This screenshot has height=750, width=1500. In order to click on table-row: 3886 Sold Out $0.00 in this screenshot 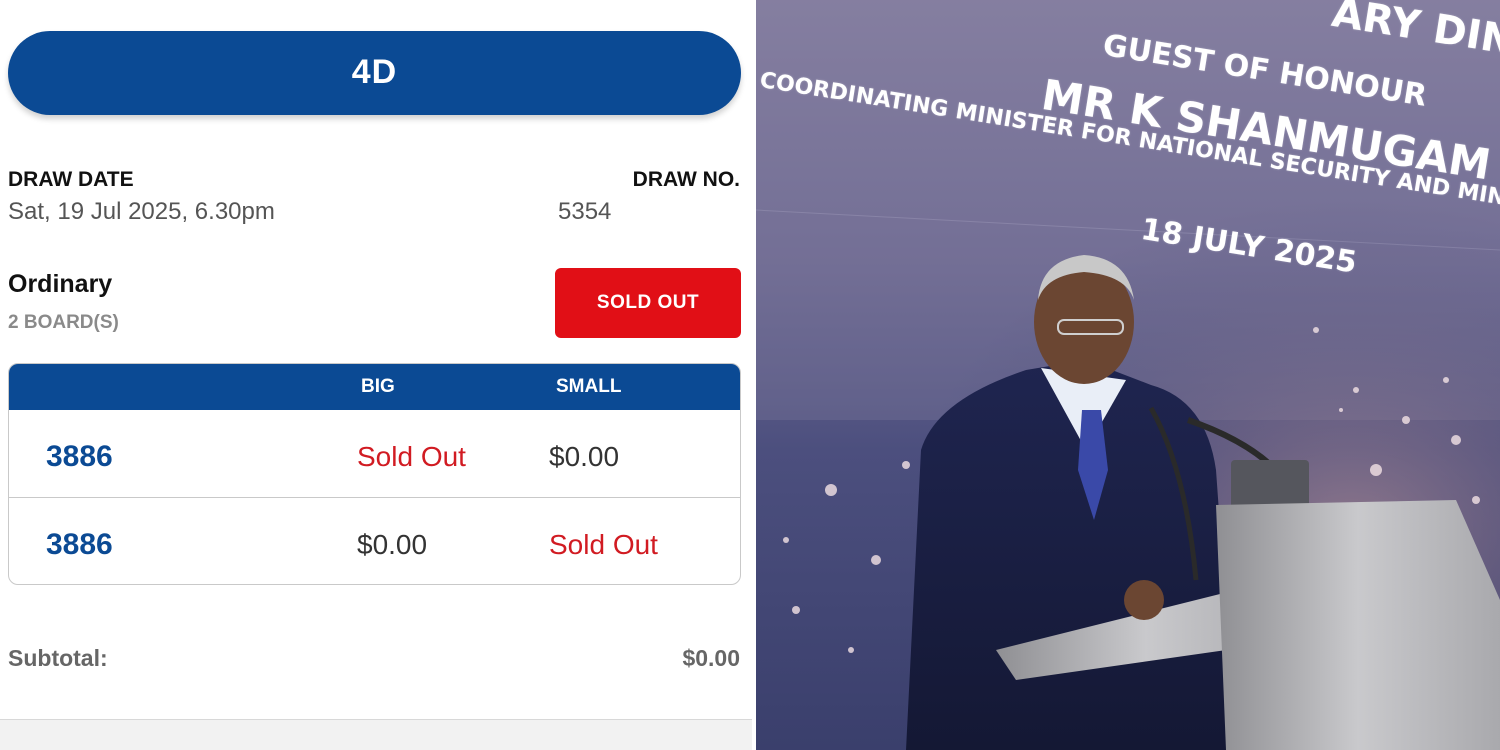, I will do `click(374, 454)`.